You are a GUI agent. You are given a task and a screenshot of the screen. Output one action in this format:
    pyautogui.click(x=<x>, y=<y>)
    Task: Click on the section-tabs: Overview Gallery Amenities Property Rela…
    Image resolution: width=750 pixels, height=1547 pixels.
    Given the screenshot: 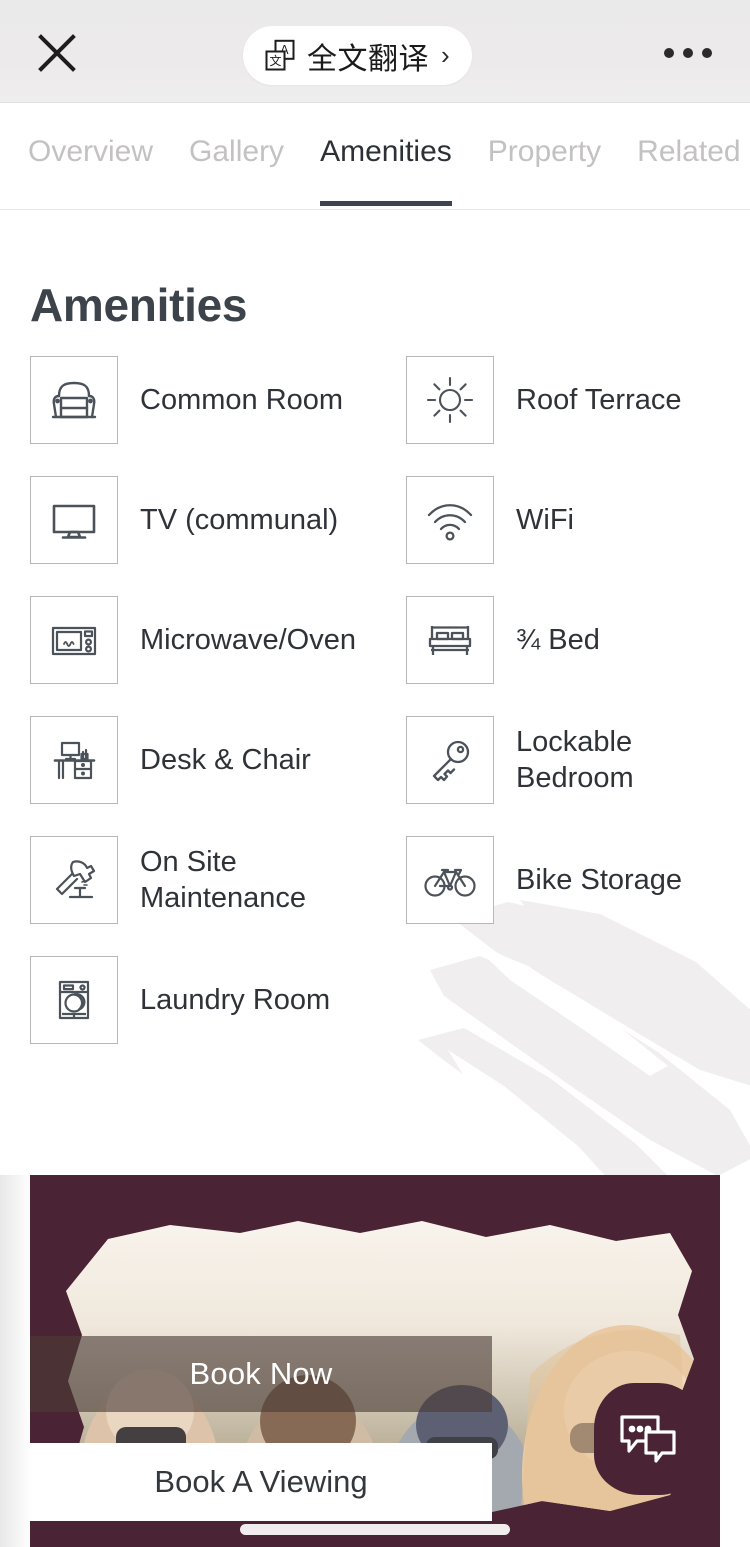 What is the action you would take?
    pyautogui.click(x=375, y=156)
    